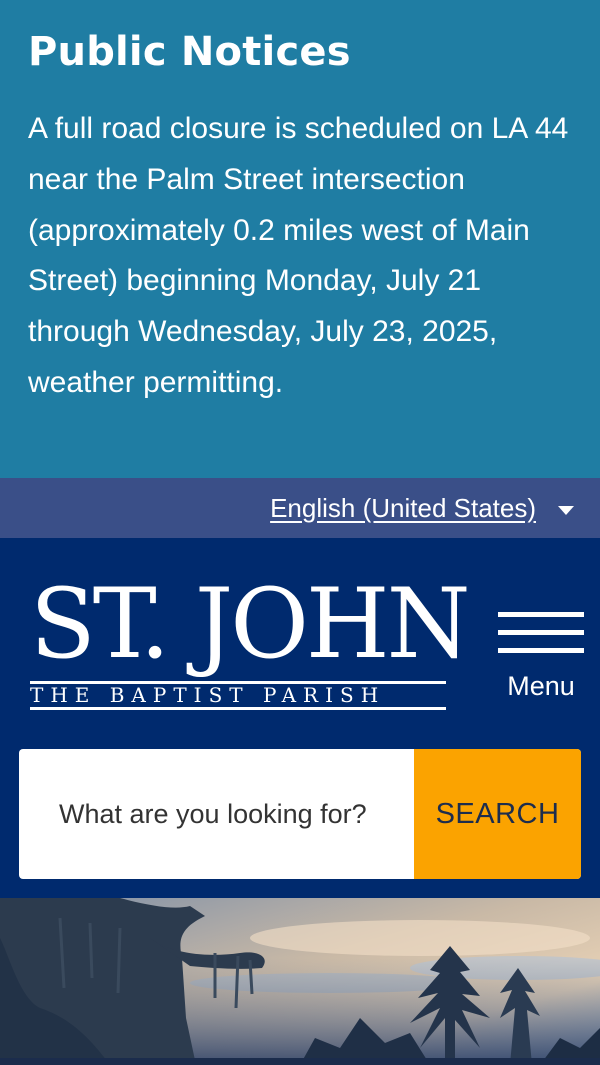 The width and height of the screenshot is (600, 1065). I want to click on hamburger-menu-icon, so click(541, 633).